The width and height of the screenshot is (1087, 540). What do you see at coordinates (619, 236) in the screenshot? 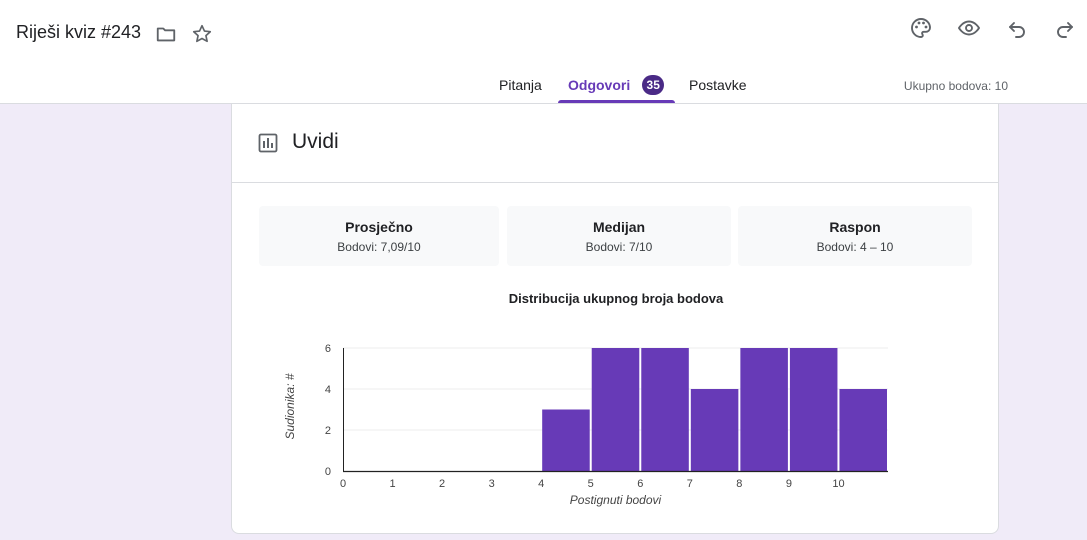
I see `stat-median: Medijan Bodovi: 7/10` at bounding box center [619, 236].